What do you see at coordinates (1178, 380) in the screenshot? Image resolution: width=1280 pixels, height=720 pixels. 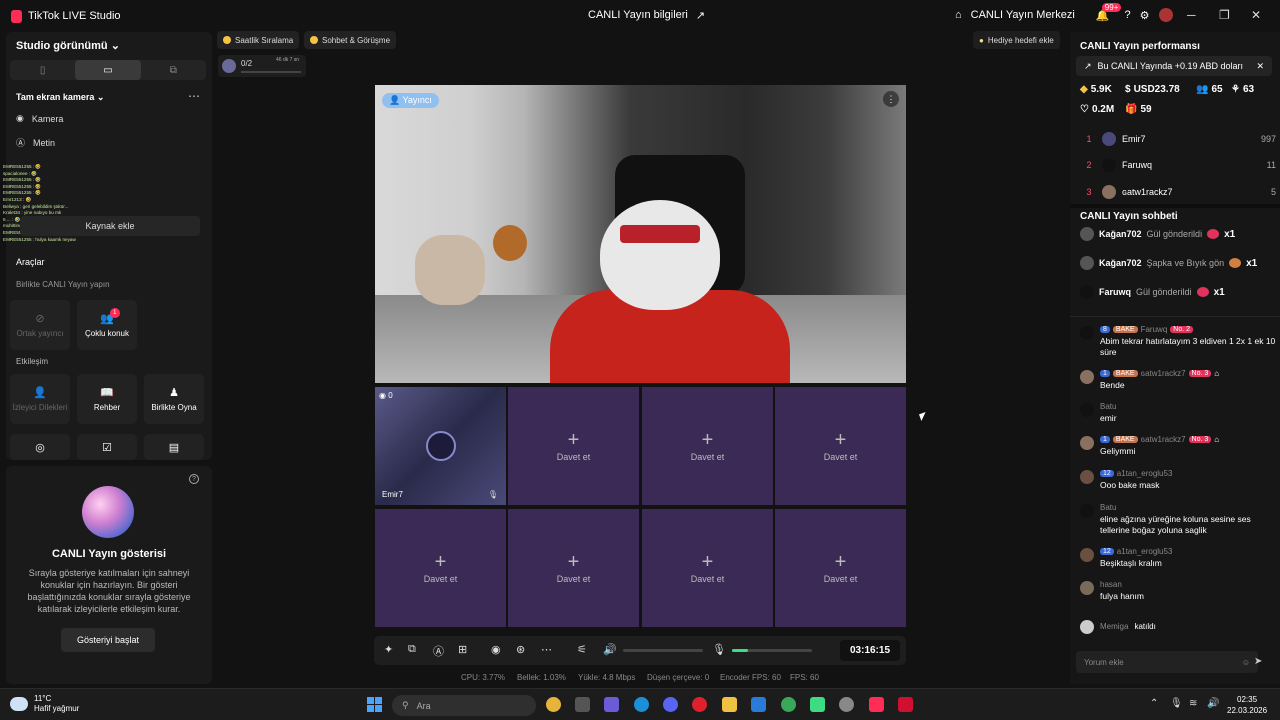 I see `chat-message: 1 BAKE ɢatw1rackz7 No. 3 ⌂ Bende` at bounding box center [1178, 380].